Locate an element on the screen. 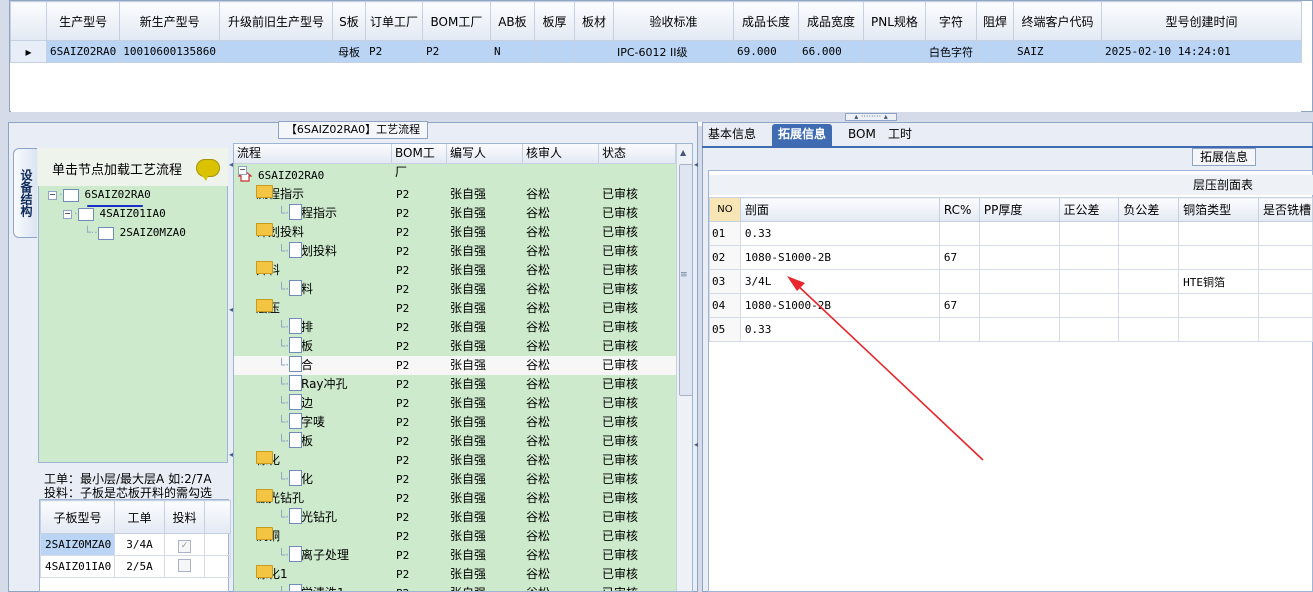  process-step-row: └· 打字唛 P2 张自强 谷松 已审核 is located at coordinates (455, 422).